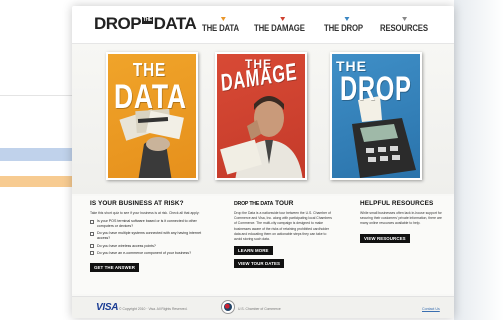  I want to click on nav-label: RESOURCES, so click(404, 28).